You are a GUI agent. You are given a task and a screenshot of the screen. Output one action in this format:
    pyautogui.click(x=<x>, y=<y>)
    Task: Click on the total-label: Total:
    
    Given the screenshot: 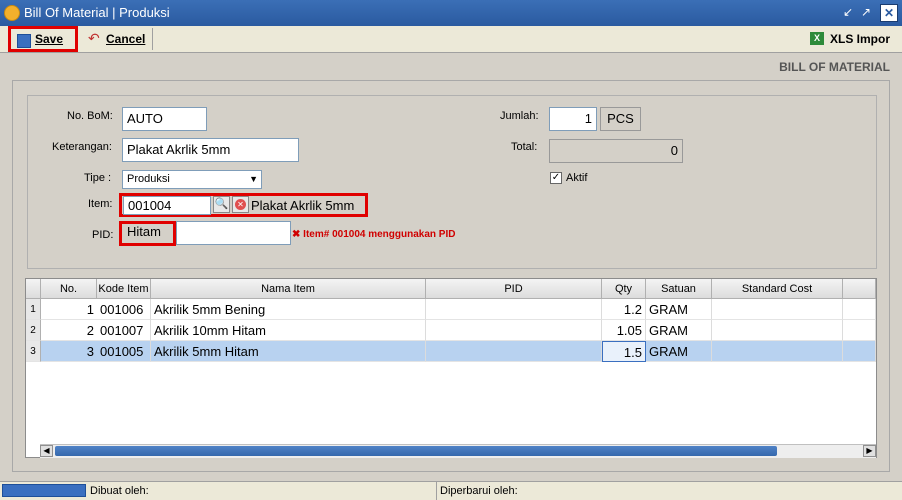 What is the action you would take?
    pyautogui.click(x=524, y=147)
    